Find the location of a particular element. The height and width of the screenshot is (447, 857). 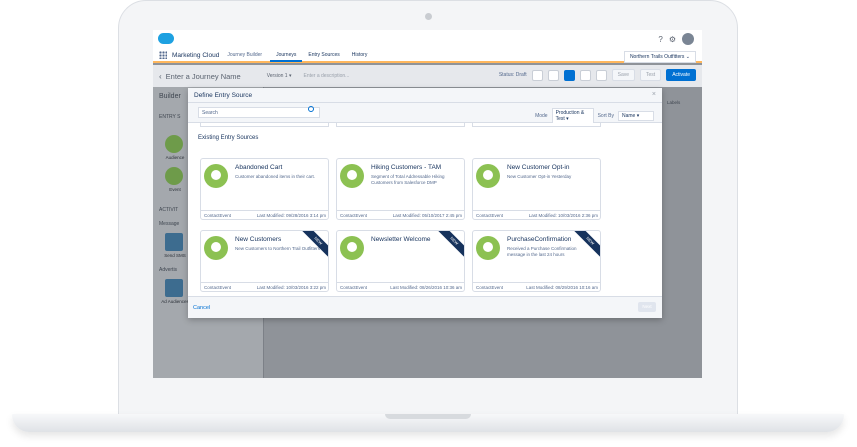

save-button: Save is located at coordinates (623, 75).